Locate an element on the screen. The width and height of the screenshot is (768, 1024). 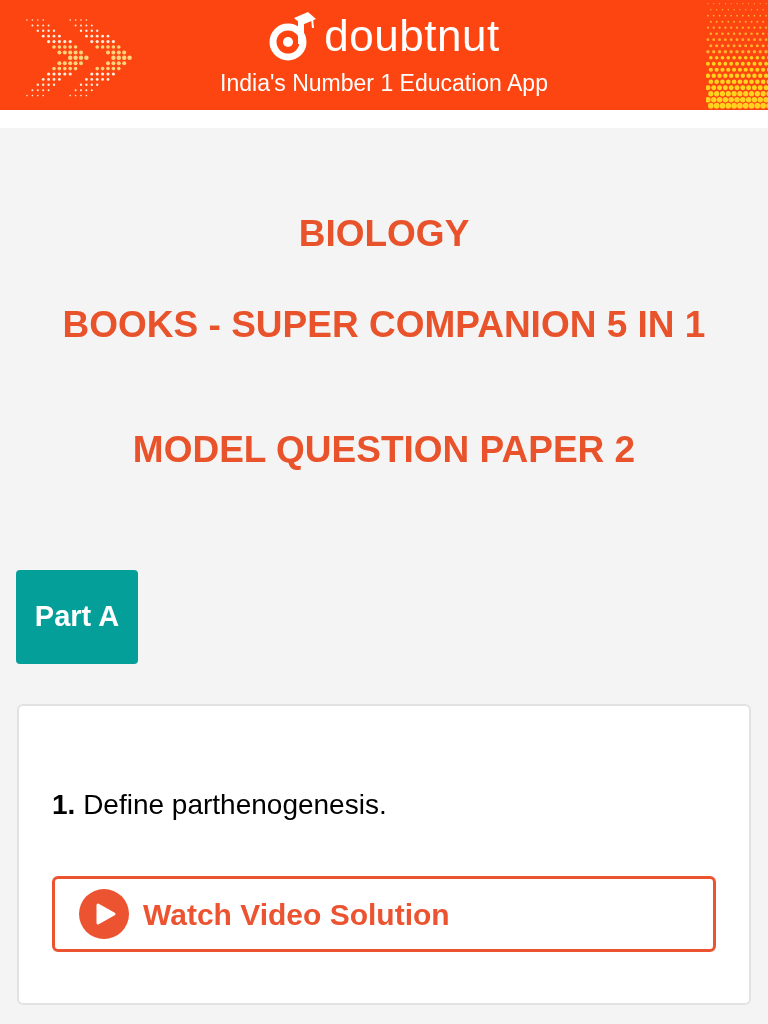
section-badge: Part A is located at coordinates (77, 617).